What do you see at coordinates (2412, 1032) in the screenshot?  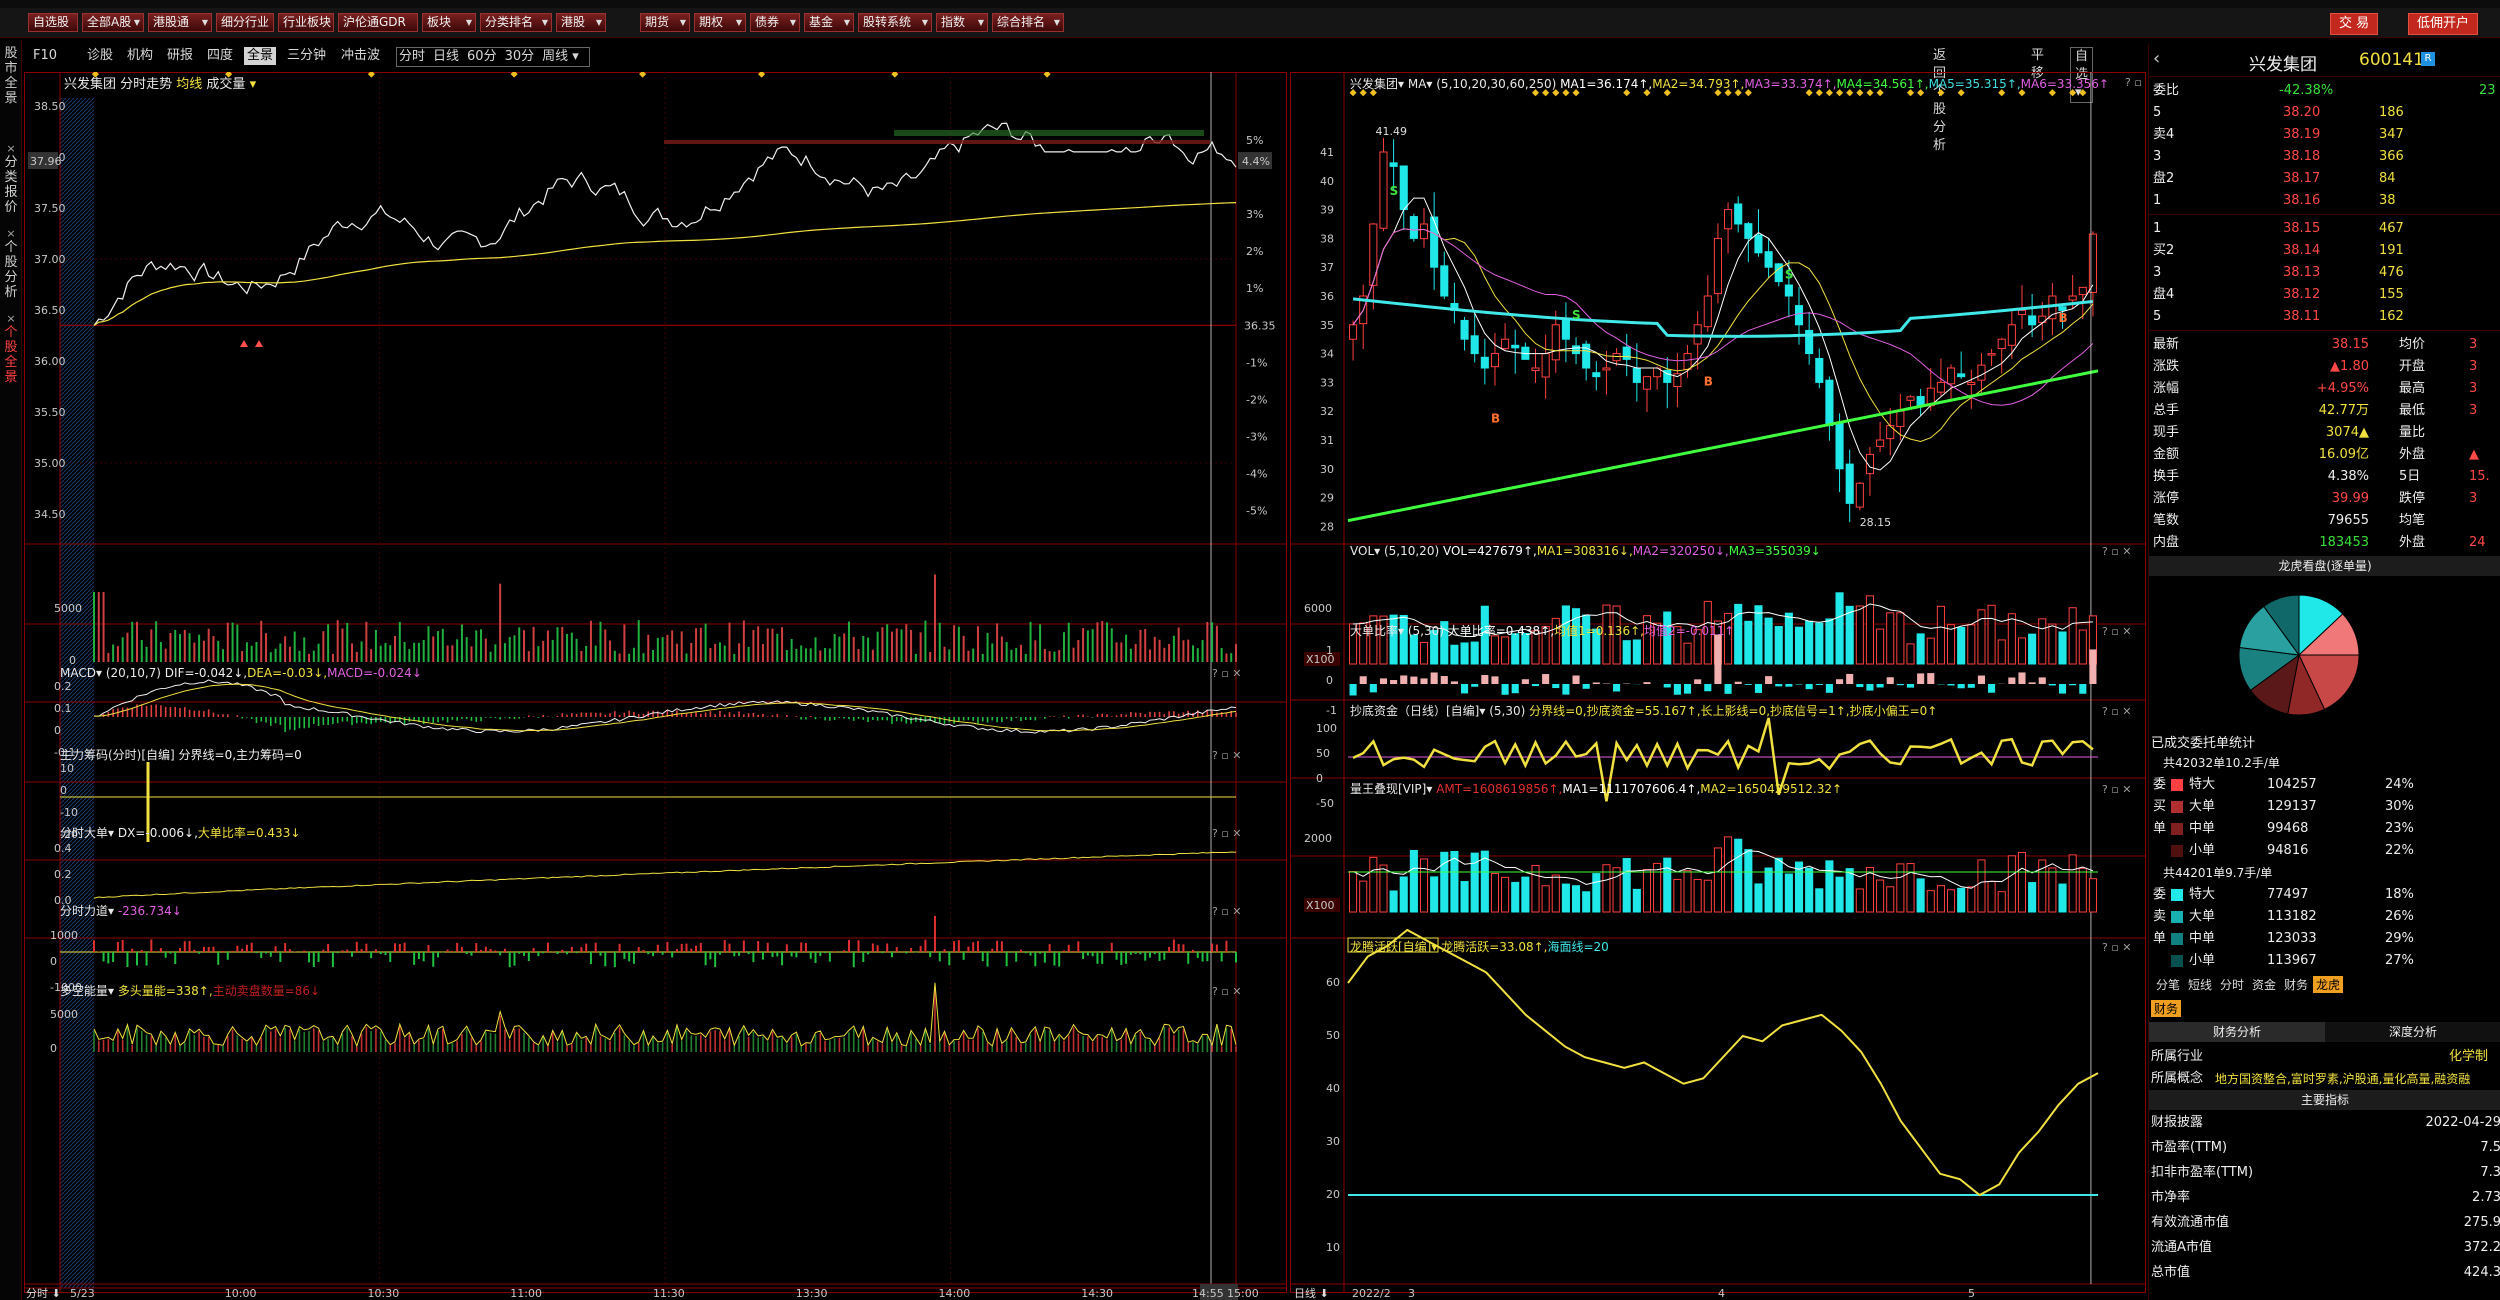 I see `deep-analysis-tab: 深度分析` at bounding box center [2412, 1032].